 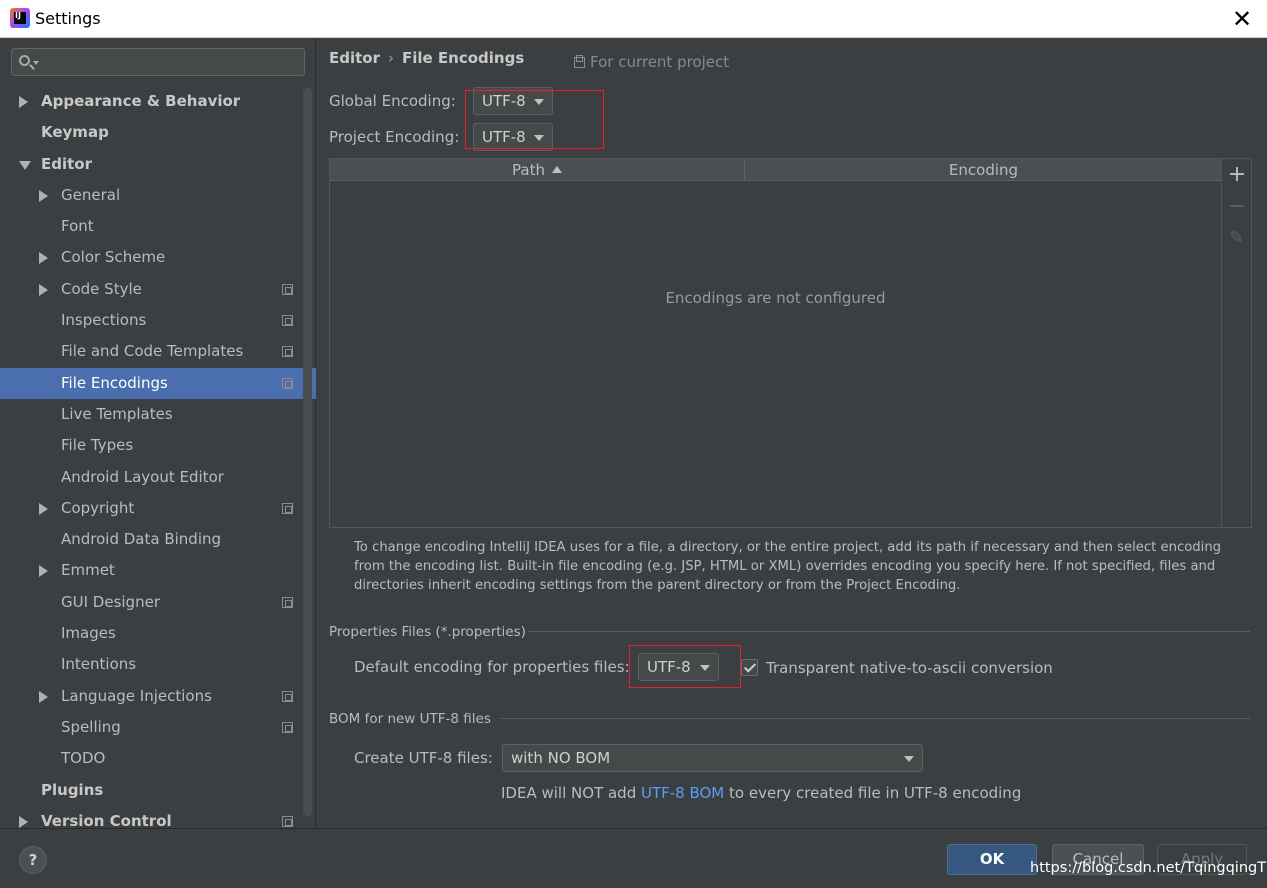 I want to click on utf8-bom-link: UTF-8 BOM, so click(x=682, y=793).